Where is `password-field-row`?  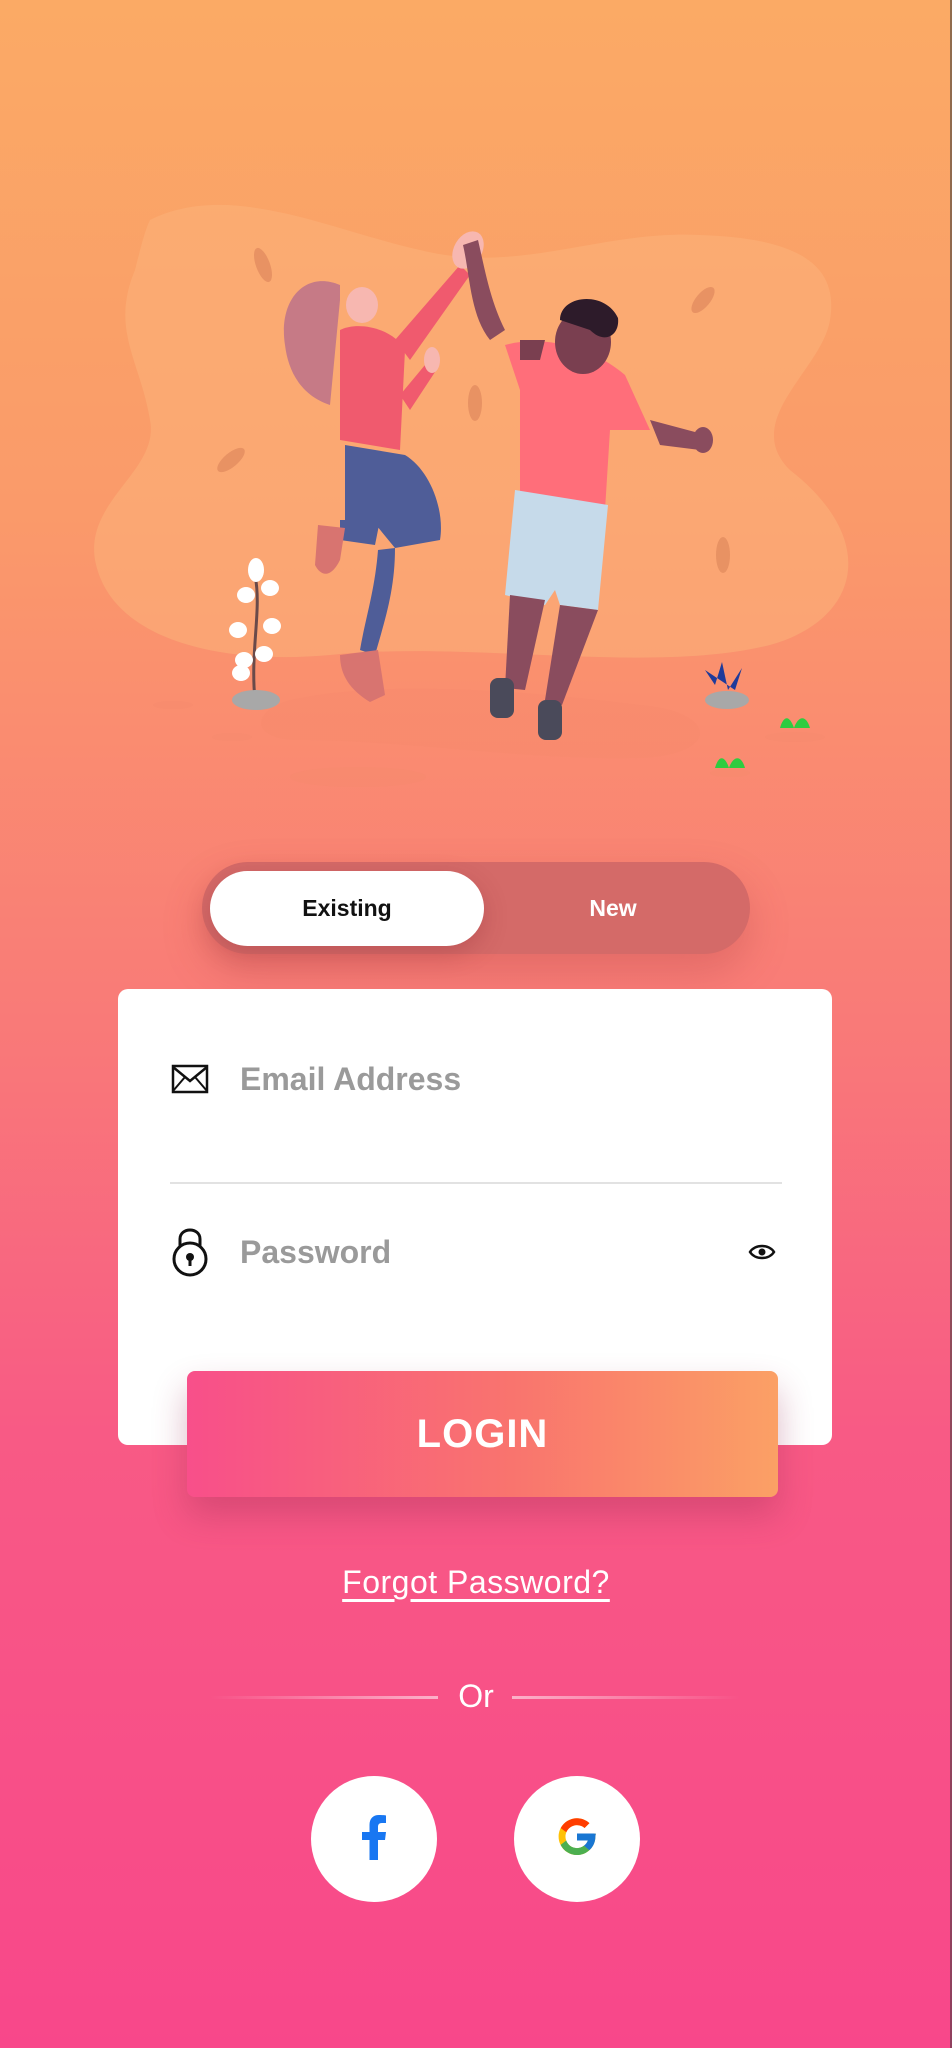
password-field-row is located at coordinates (475, 1252).